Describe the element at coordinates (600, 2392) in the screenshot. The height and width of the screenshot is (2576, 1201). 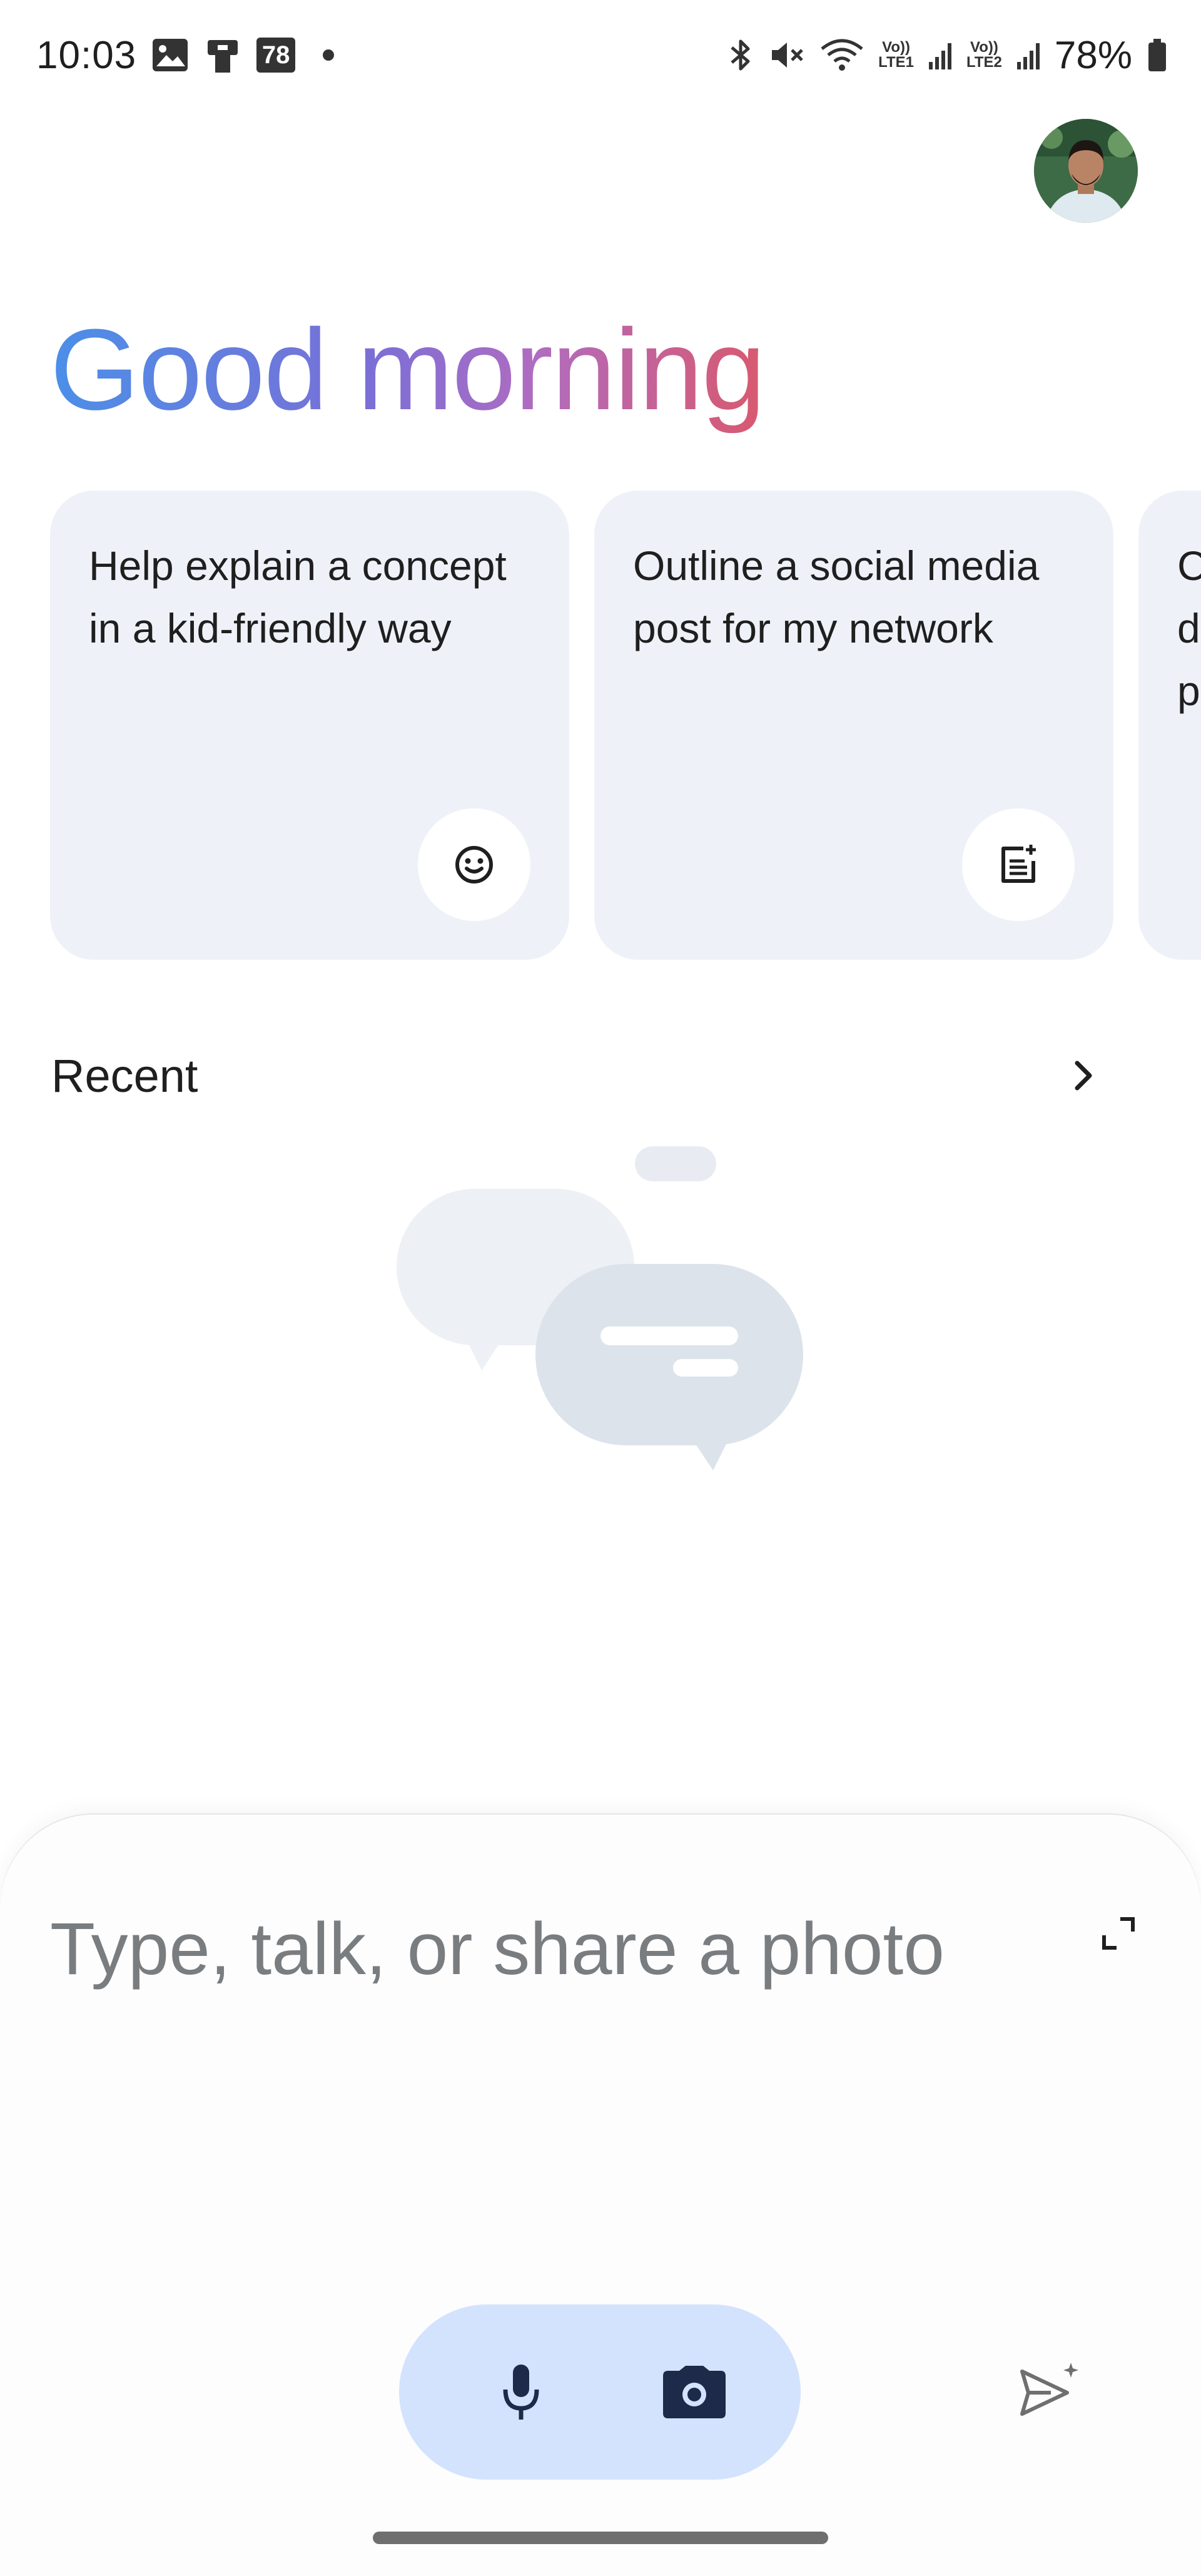
I see `media-input-pill` at that location.